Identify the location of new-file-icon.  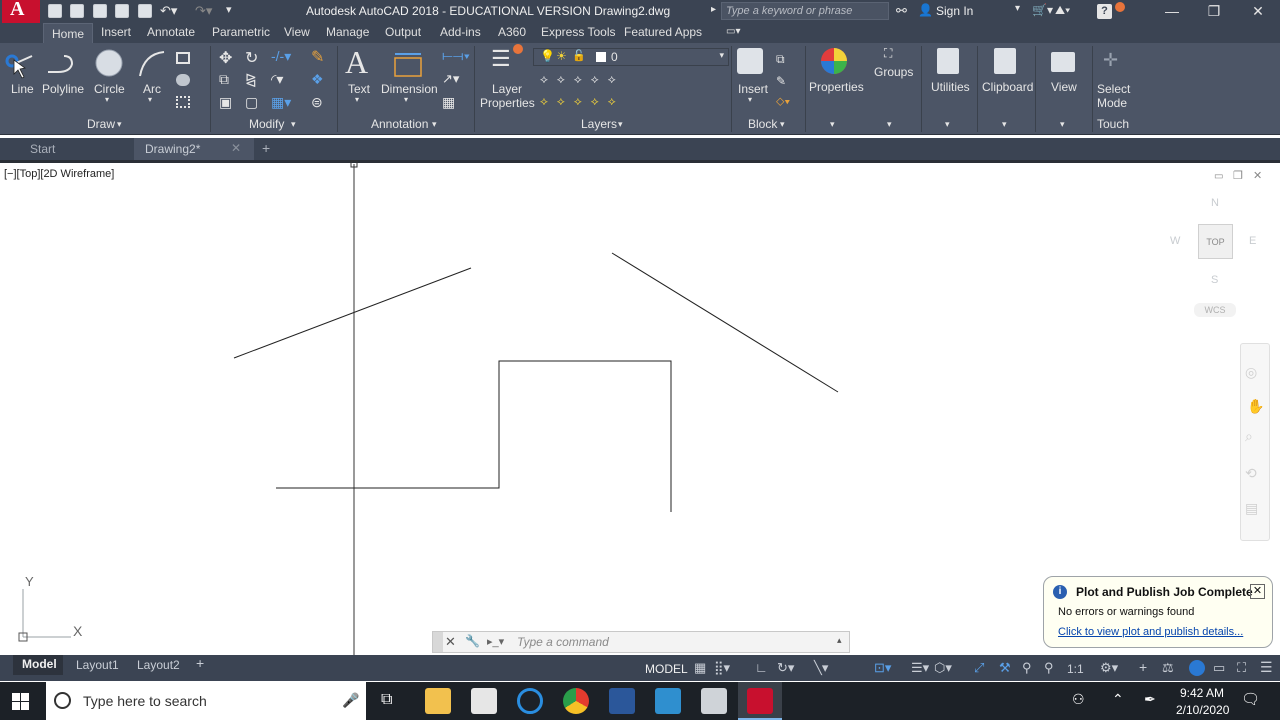
(55, 11).